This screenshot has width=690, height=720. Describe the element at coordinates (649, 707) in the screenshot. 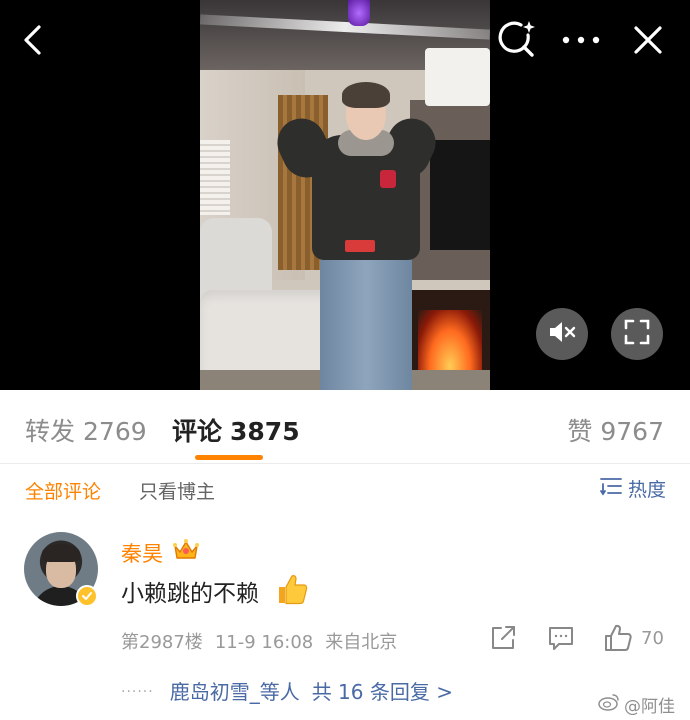

I see `watermark-text: @阿佳` at that location.